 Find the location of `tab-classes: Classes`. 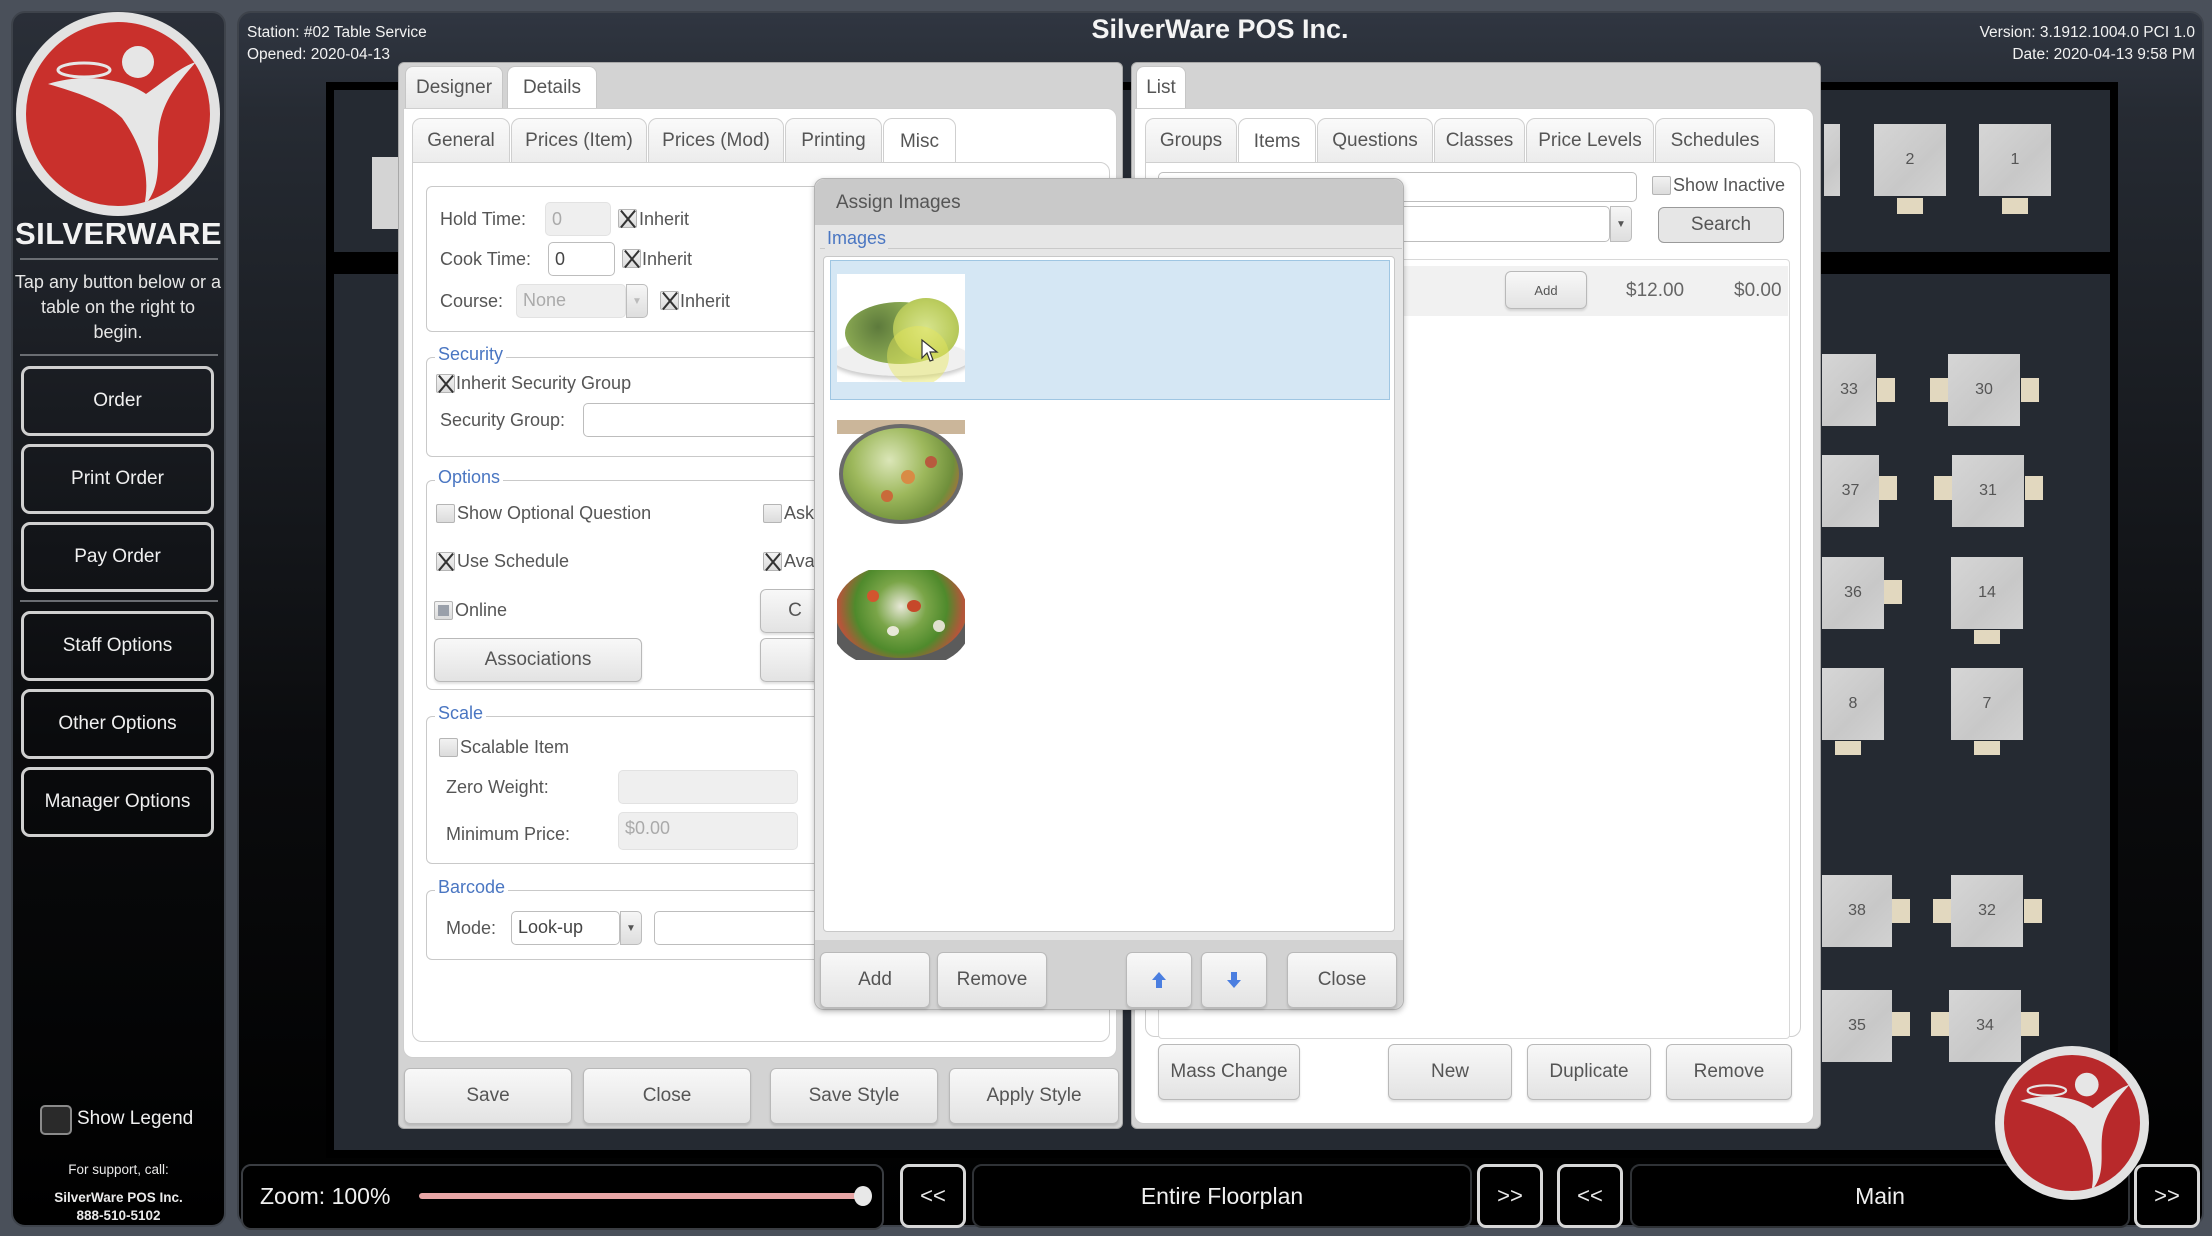

tab-classes: Classes is located at coordinates (1479, 140).